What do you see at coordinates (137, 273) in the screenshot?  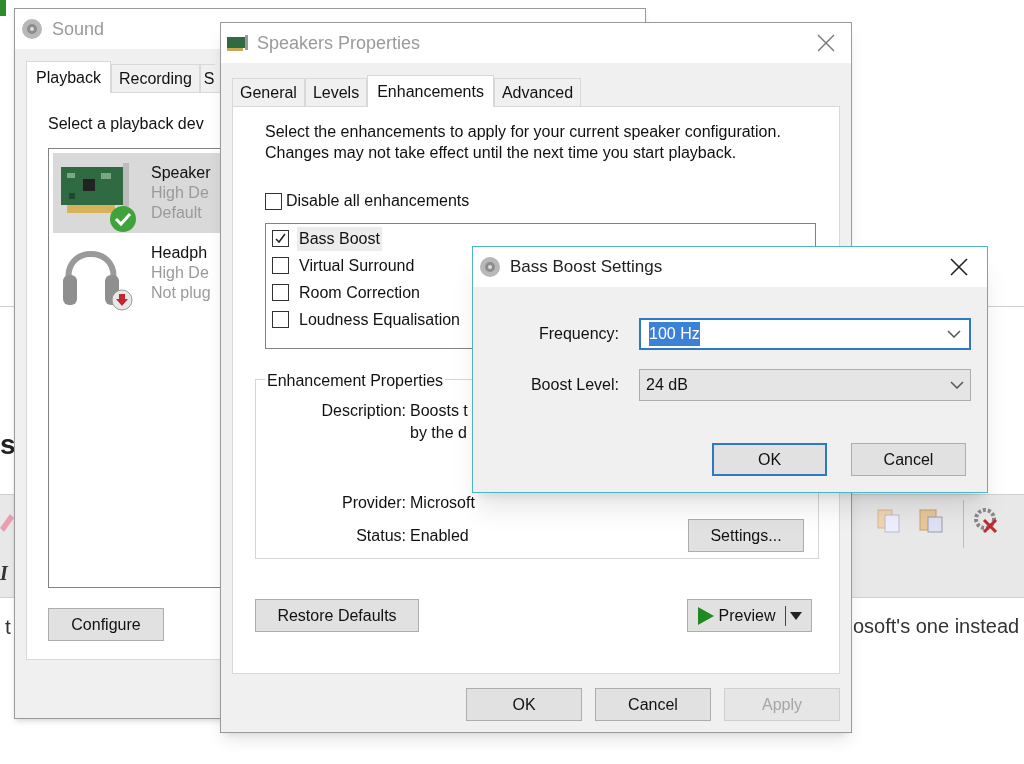 I see `device-item: Headph High De Not plug` at bounding box center [137, 273].